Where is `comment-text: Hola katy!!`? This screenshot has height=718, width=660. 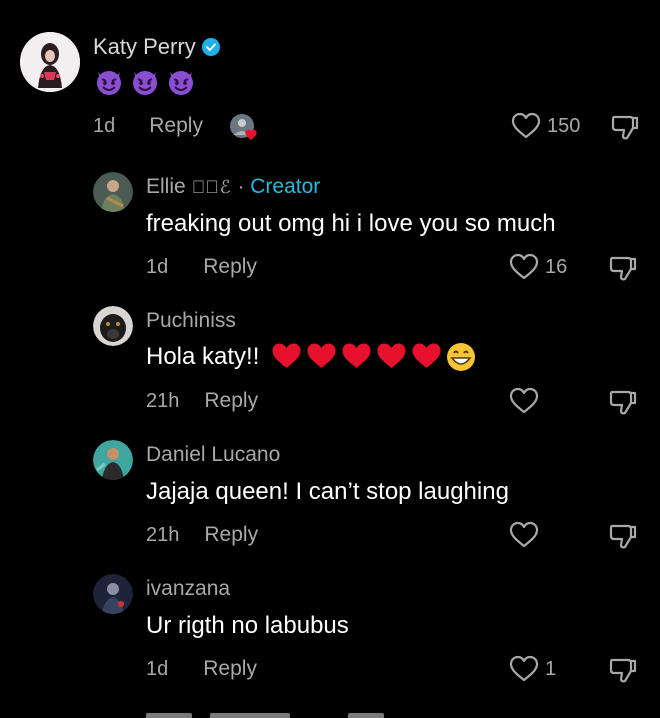 comment-text: Hola katy!! is located at coordinates (203, 356).